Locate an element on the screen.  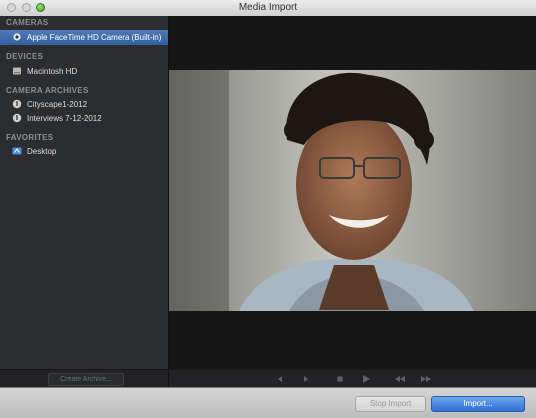
hard-drive-icon is located at coordinates (17, 71).